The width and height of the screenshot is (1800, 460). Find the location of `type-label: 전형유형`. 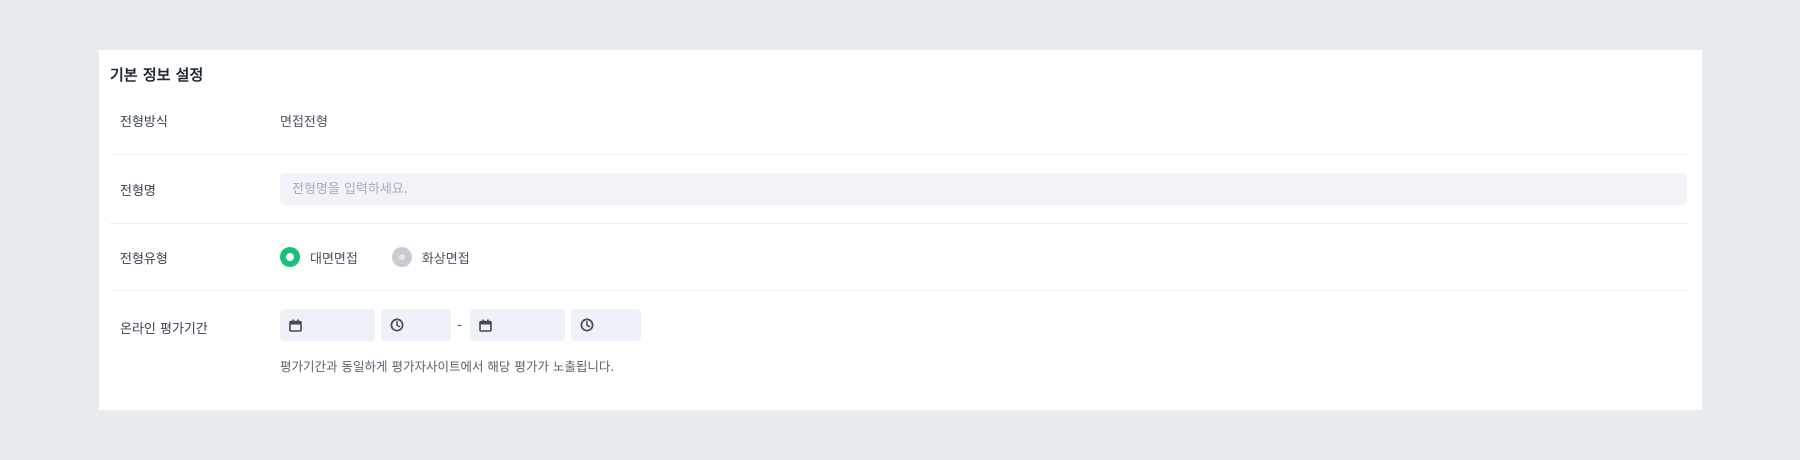

type-label: 전형유형 is located at coordinates (144, 259).